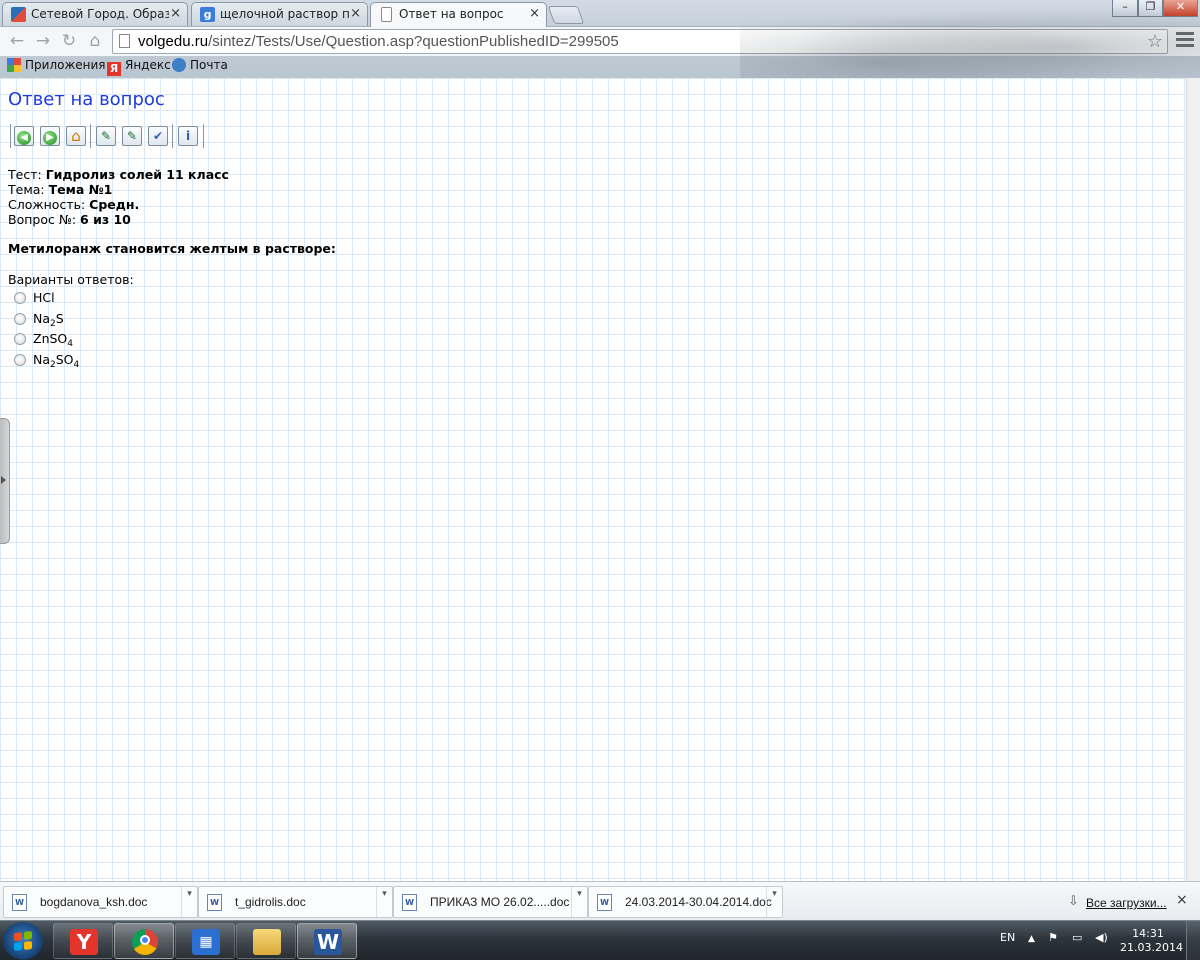 This screenshot has height=960, width=1200. Describe the element at coordinates (1148, 933) in the screenshot. I see `clock-time: 14:31` at that location.